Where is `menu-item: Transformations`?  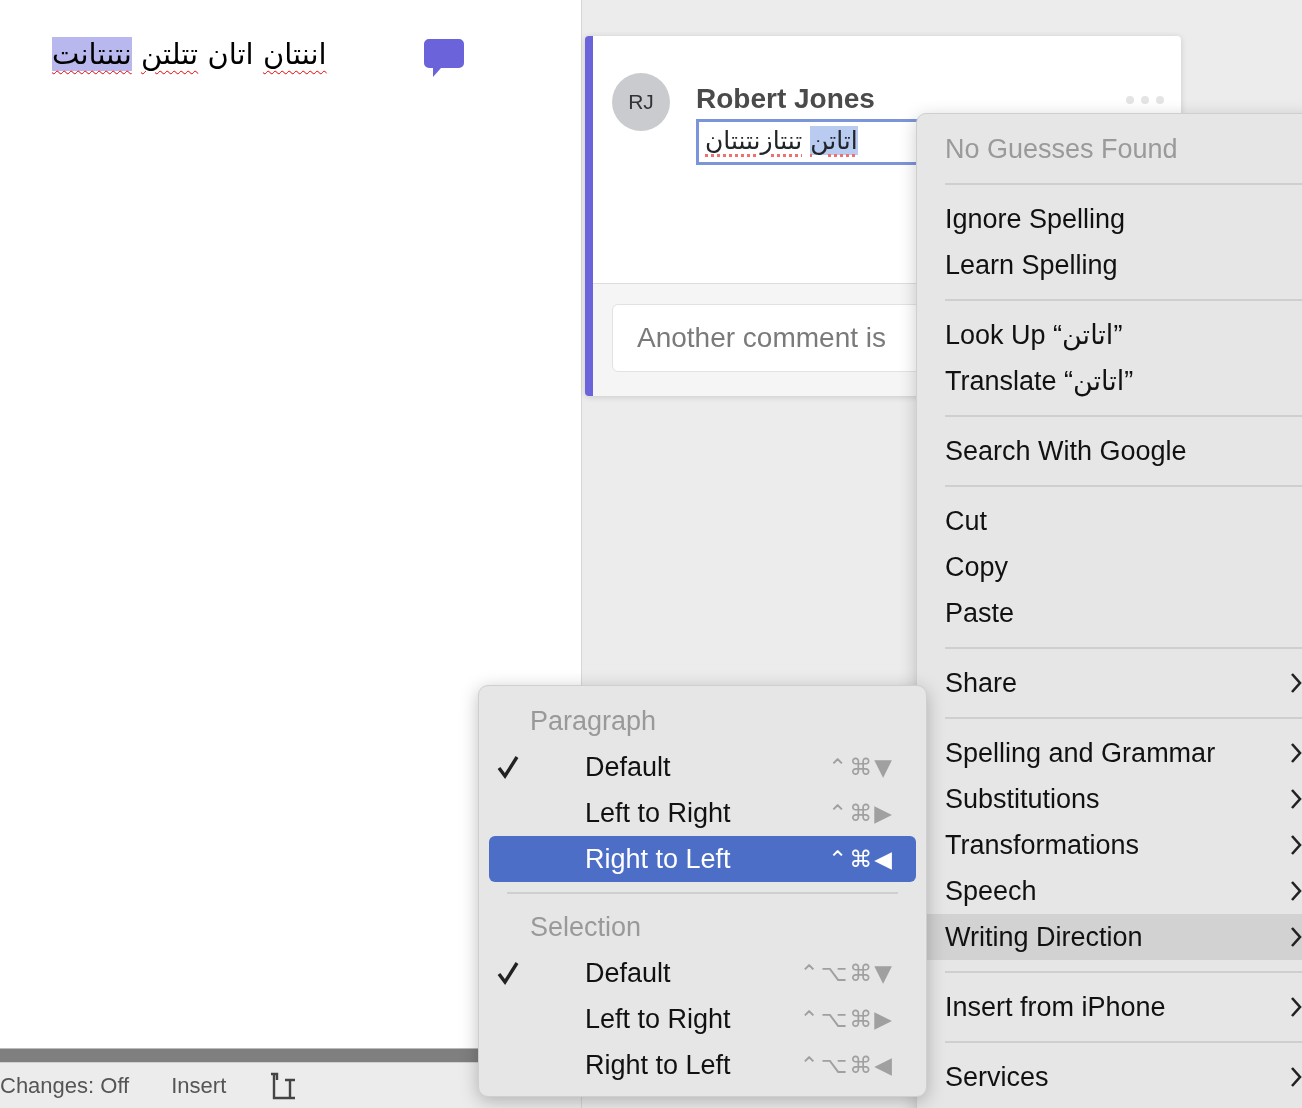
menu-item: Transformations is located at coordinates (1109, 845).